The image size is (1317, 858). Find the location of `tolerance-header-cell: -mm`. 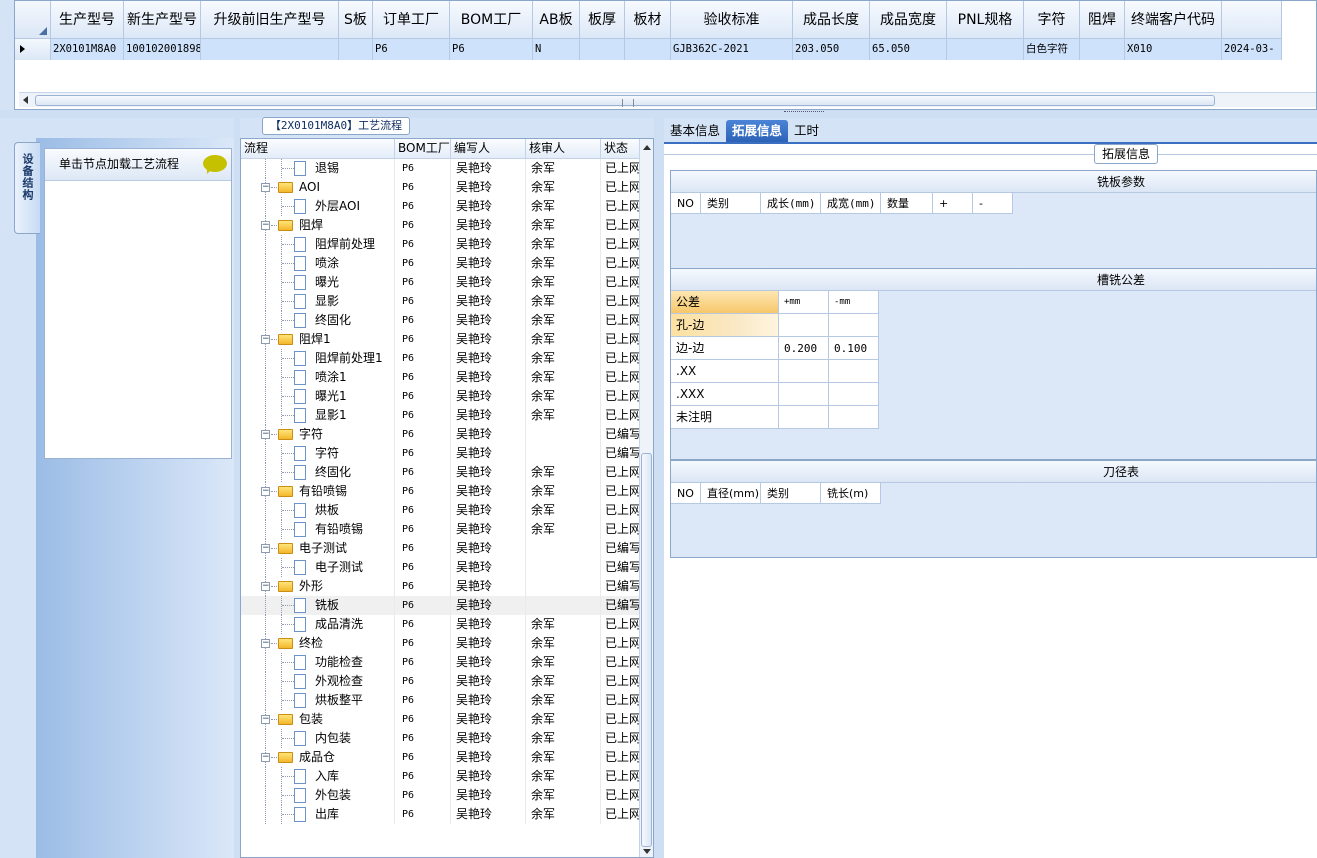

tolerance-header-cell: -mm is located at coordinates (854, 302).